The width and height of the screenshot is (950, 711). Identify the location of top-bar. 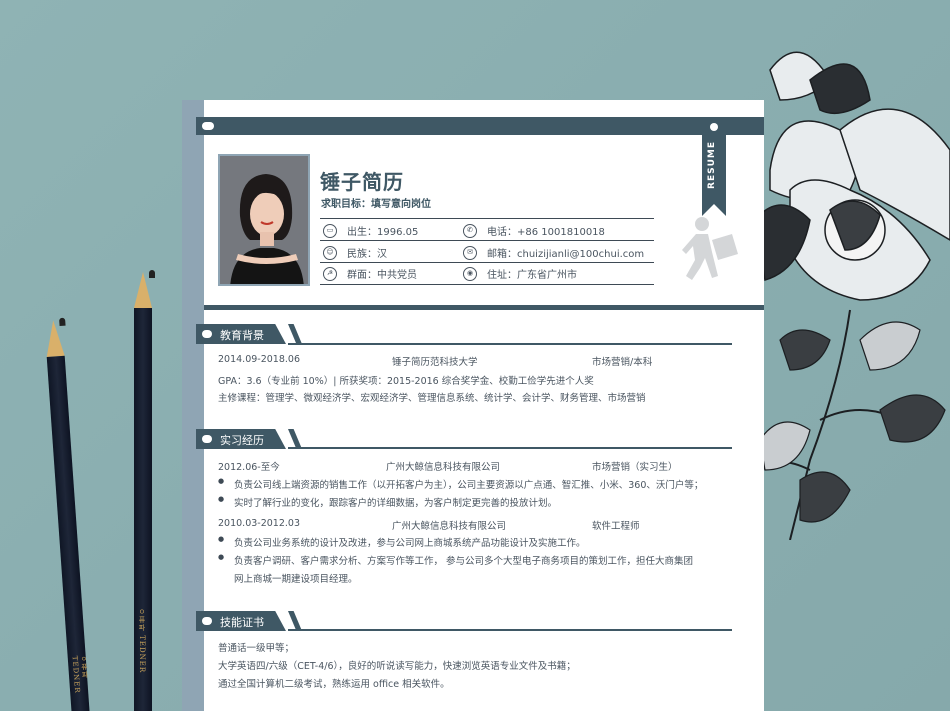
(480, 126).